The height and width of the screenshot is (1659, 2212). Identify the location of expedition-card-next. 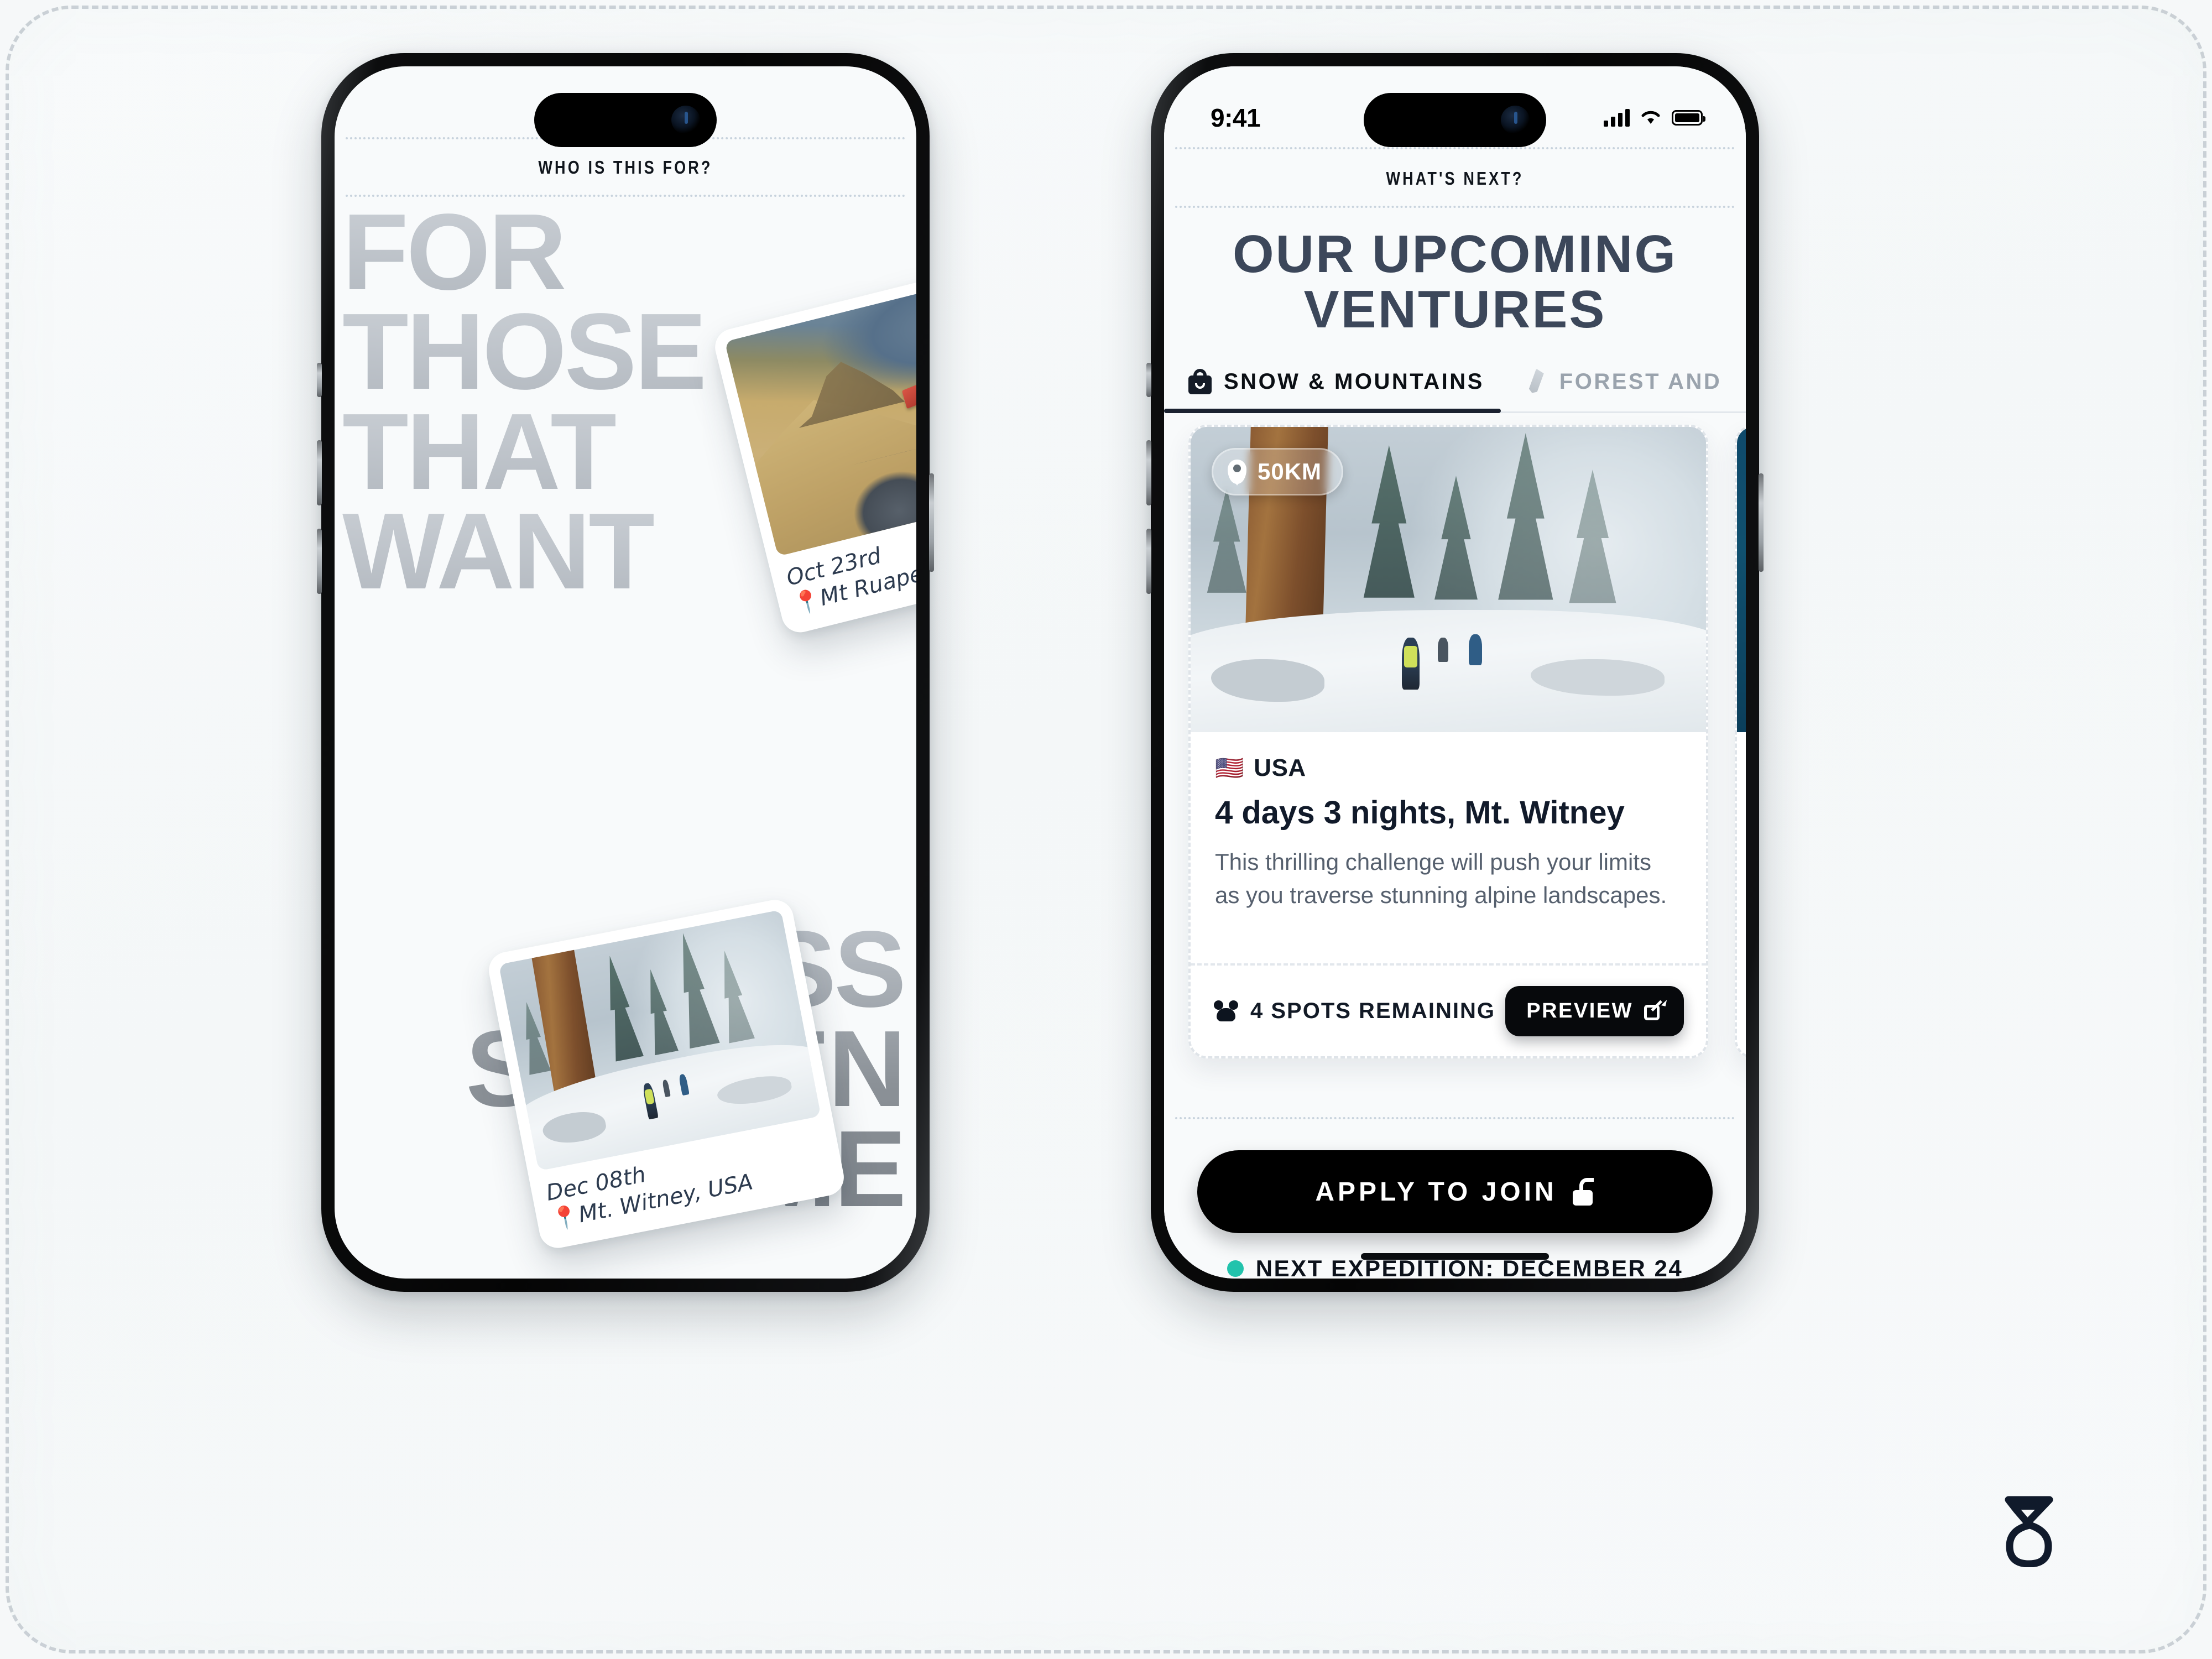
(1741, 742).